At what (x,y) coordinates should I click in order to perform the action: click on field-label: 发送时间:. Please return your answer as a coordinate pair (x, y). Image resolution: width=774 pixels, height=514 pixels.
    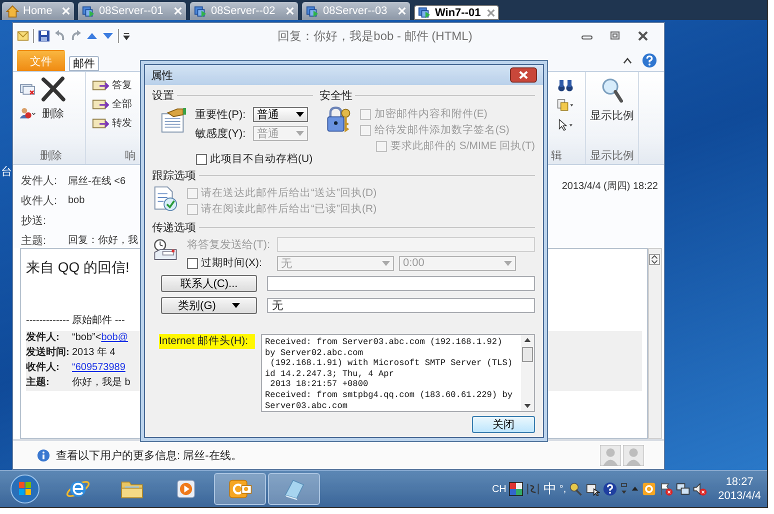
    Looking at the image, I should click on (48, 353).